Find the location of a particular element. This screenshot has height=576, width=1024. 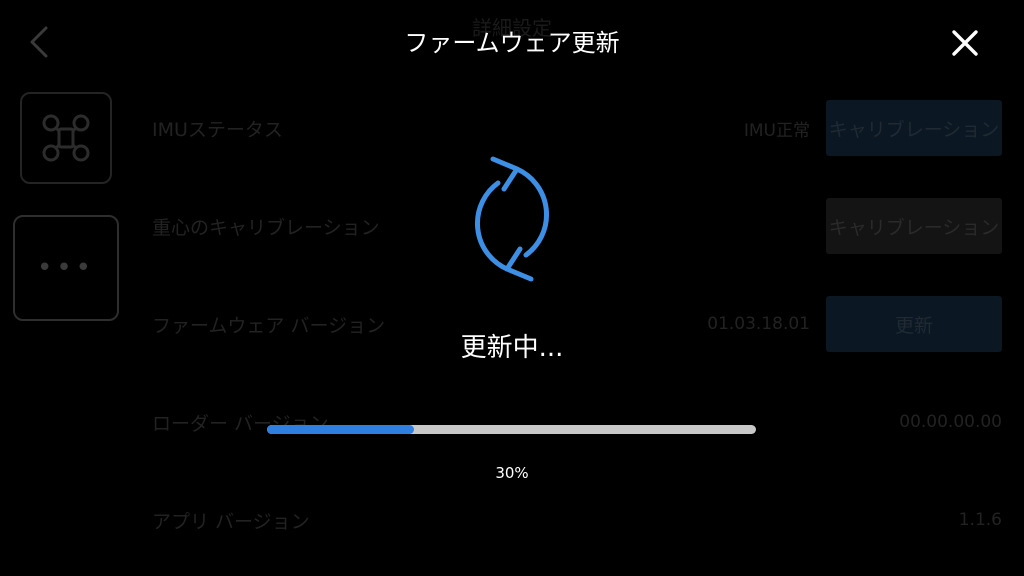

update-progress-fill is located at coordinates (340, 429).